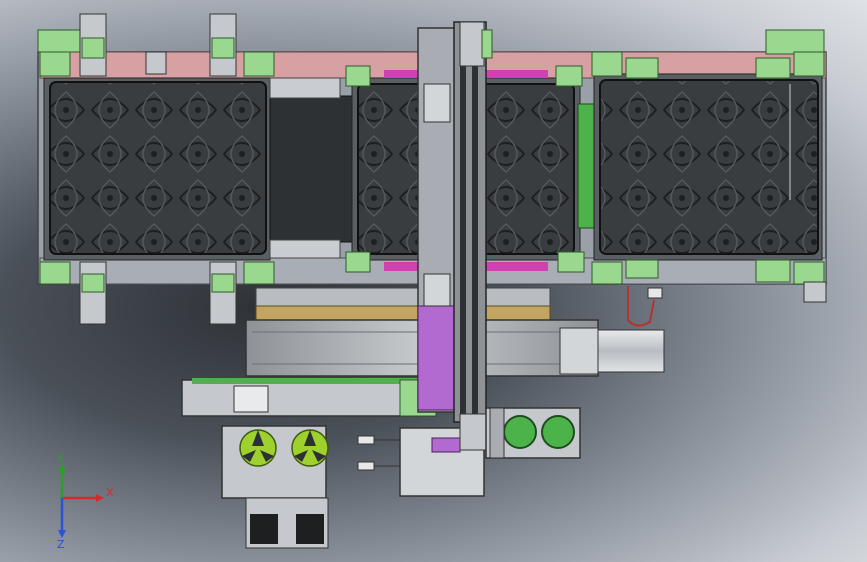 This screenshot has height=562, width=867. Describe the element at coordinates (378, 453) in the screenshot. I see `sensor-connectors` at that location.